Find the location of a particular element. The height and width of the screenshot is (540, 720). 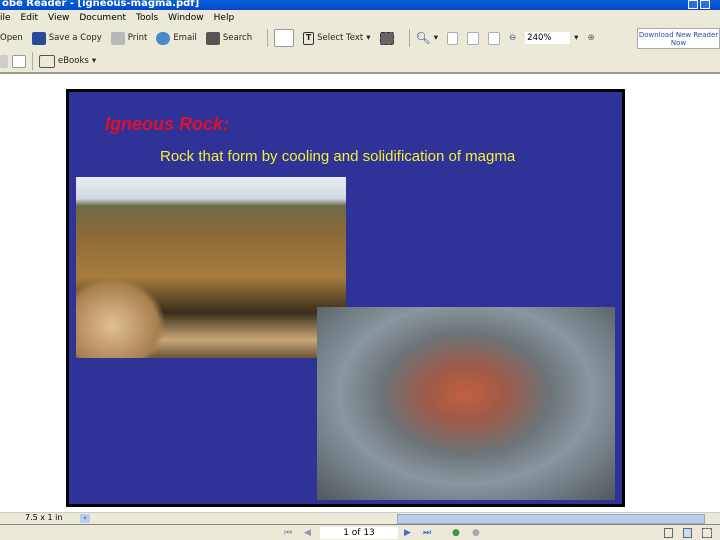

menu-tools: Tools is located at coordinates (147, 18).